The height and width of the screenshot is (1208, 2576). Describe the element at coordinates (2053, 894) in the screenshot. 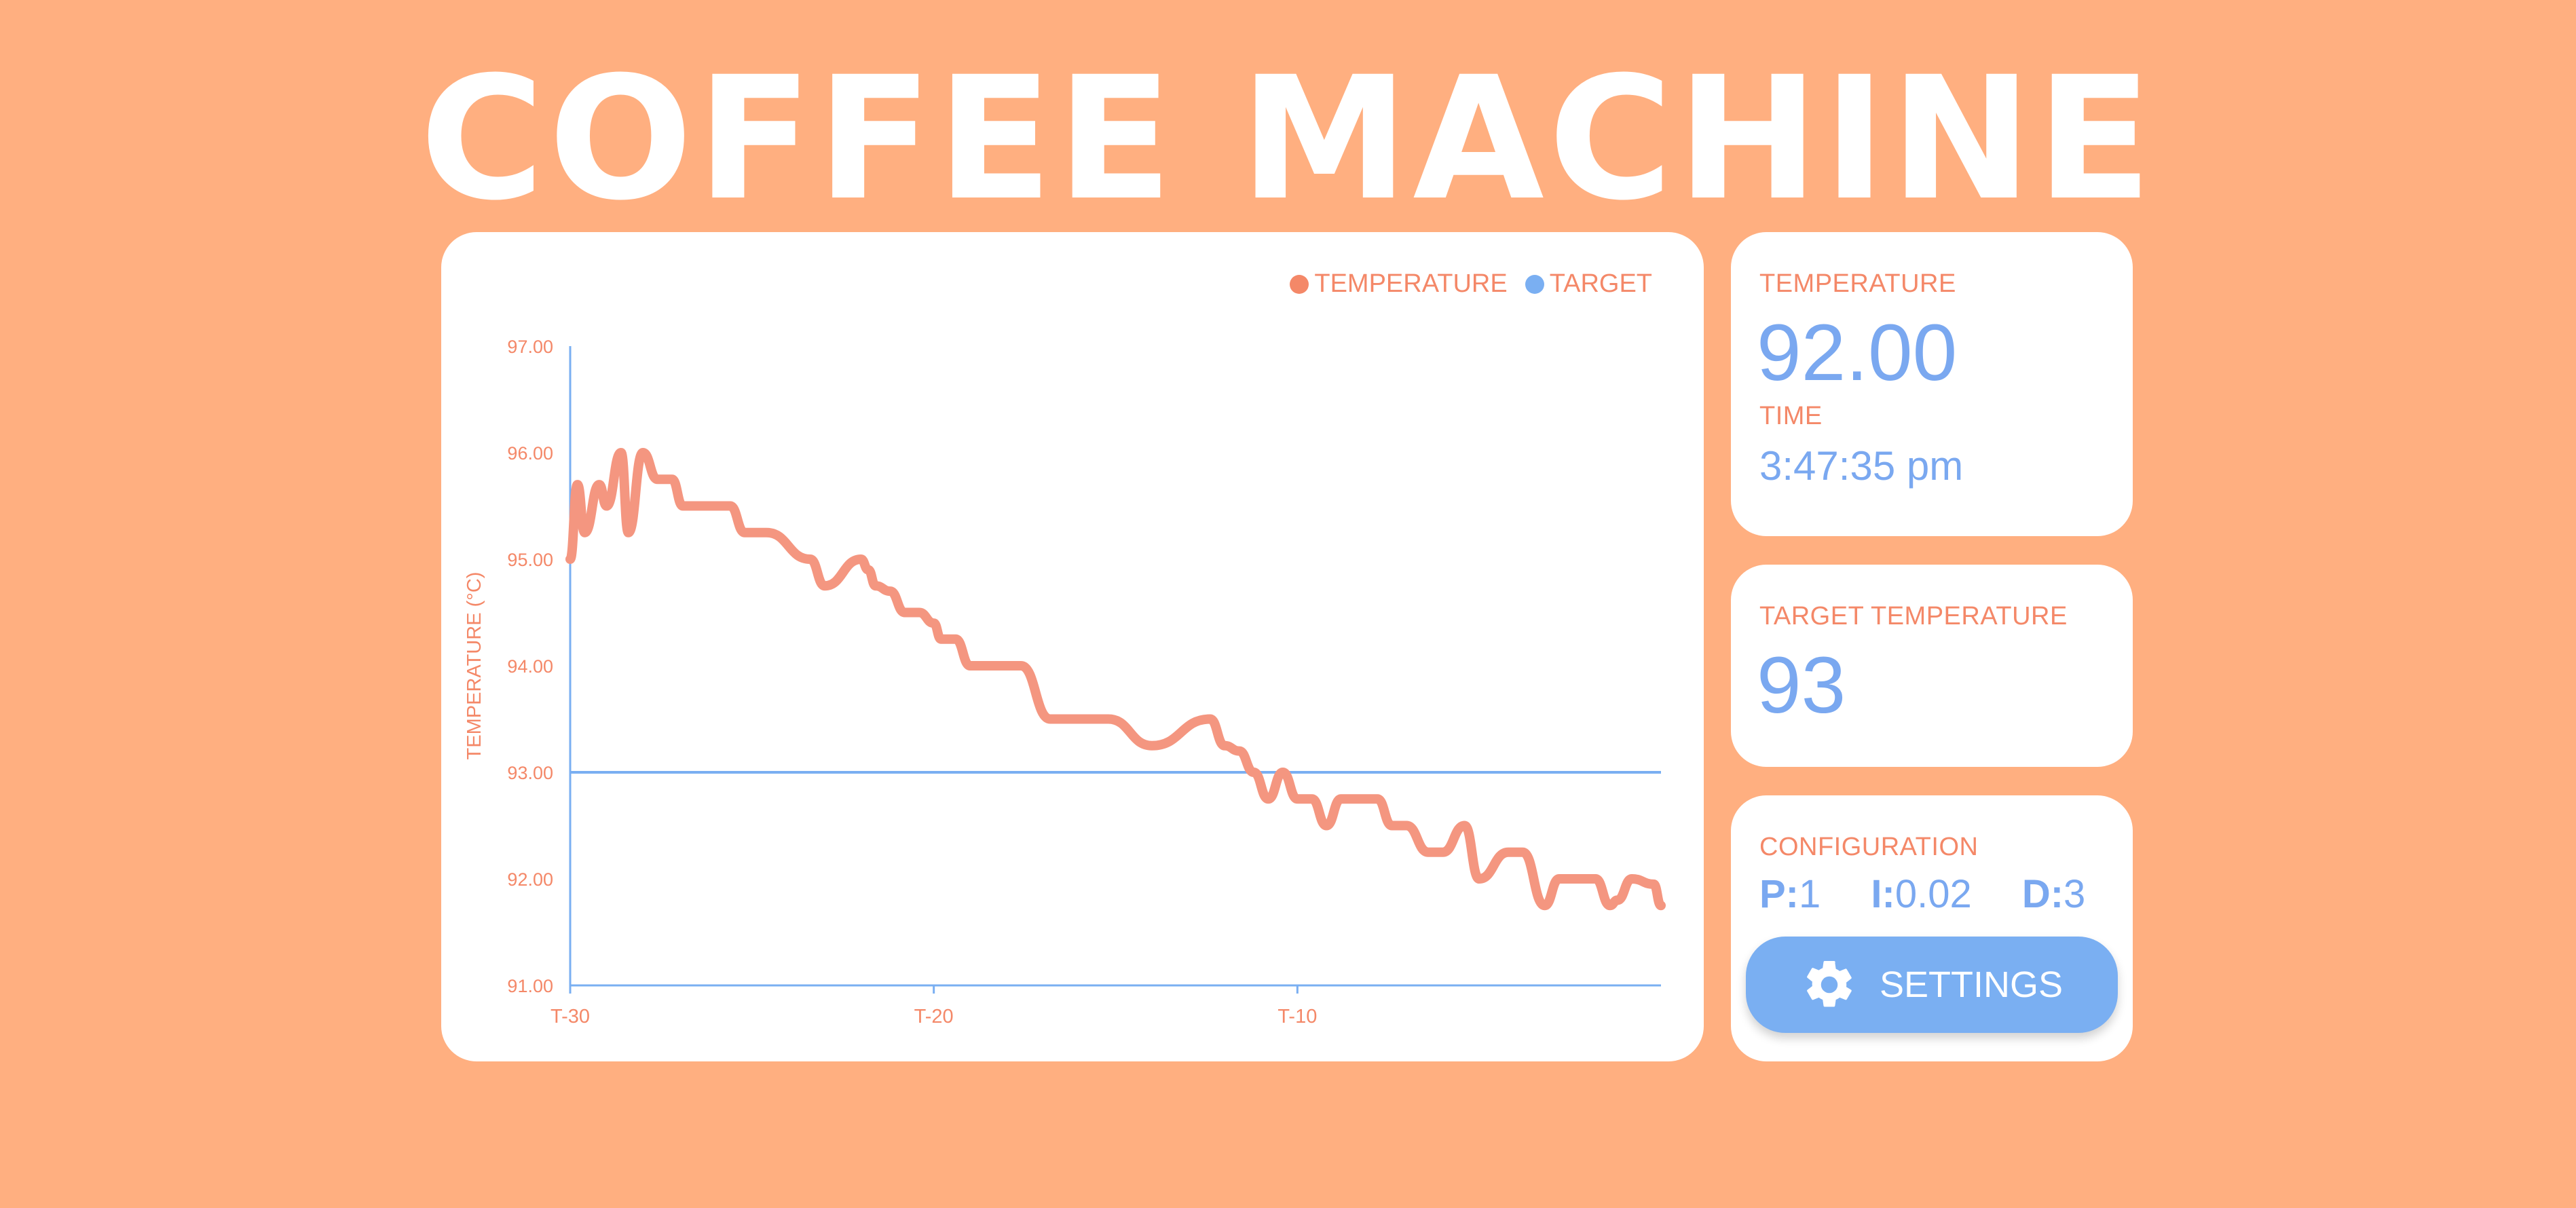

I see `d-value: D:3` at that location.